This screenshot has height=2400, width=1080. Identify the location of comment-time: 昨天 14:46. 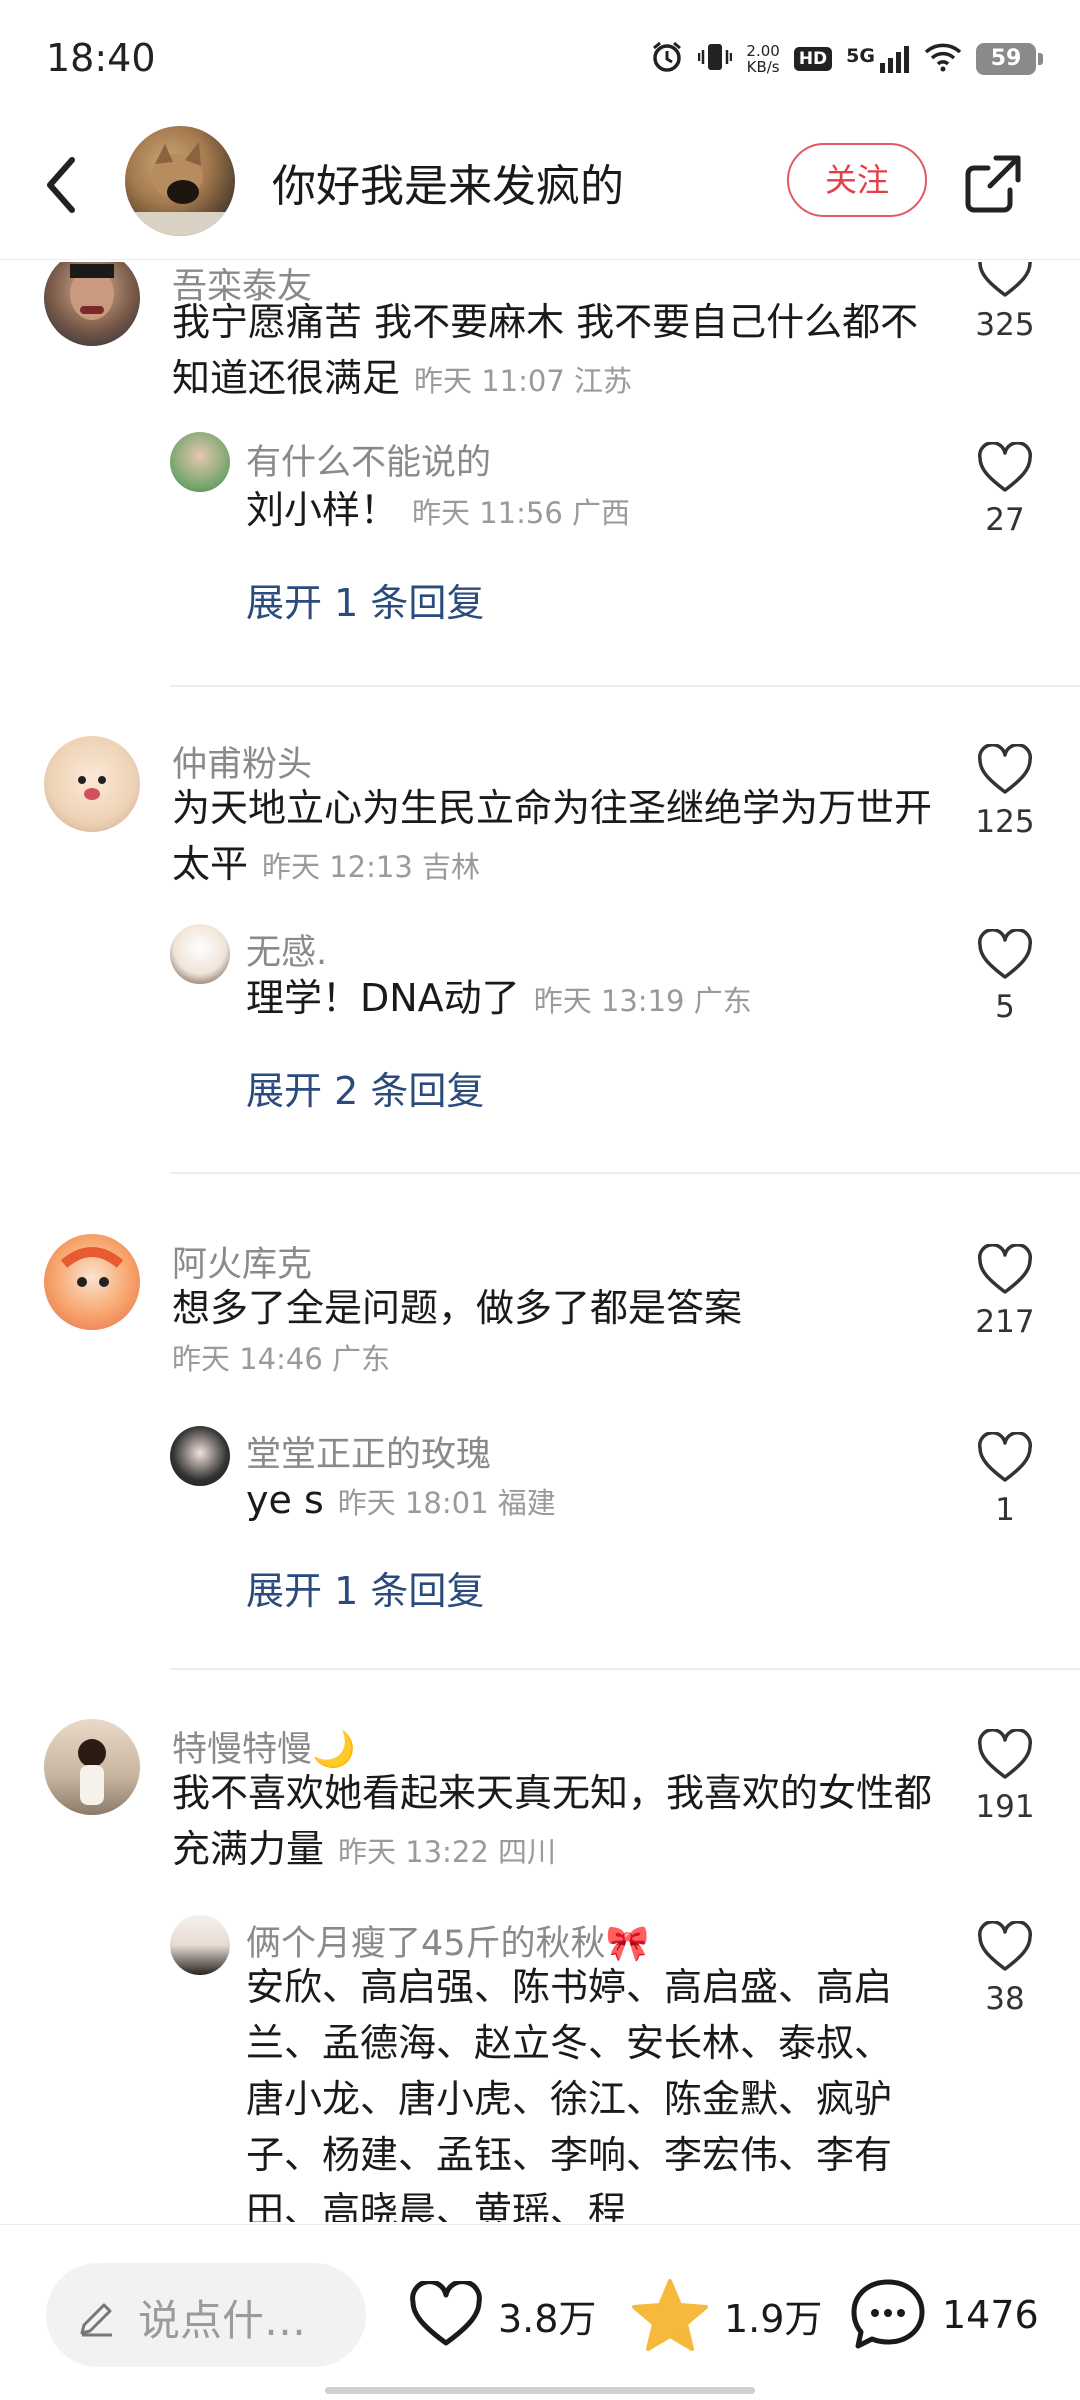
(247, 1359).